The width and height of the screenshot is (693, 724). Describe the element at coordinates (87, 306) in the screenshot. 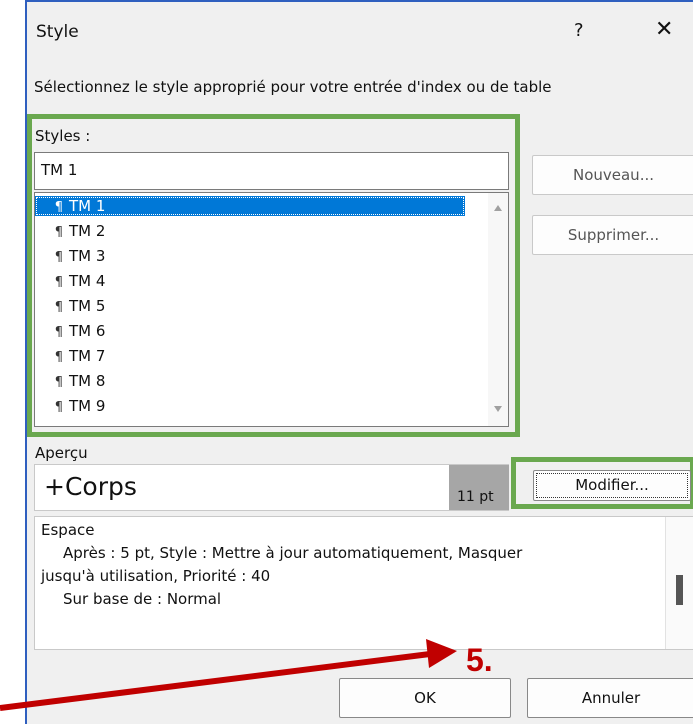

I see `style-list-item-label: TM 5` at that location.